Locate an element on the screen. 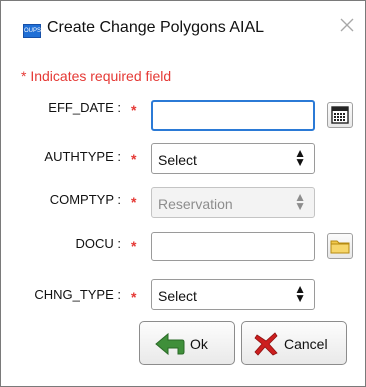  authtype-selected-value: Select is located at coordinates (177, 160).